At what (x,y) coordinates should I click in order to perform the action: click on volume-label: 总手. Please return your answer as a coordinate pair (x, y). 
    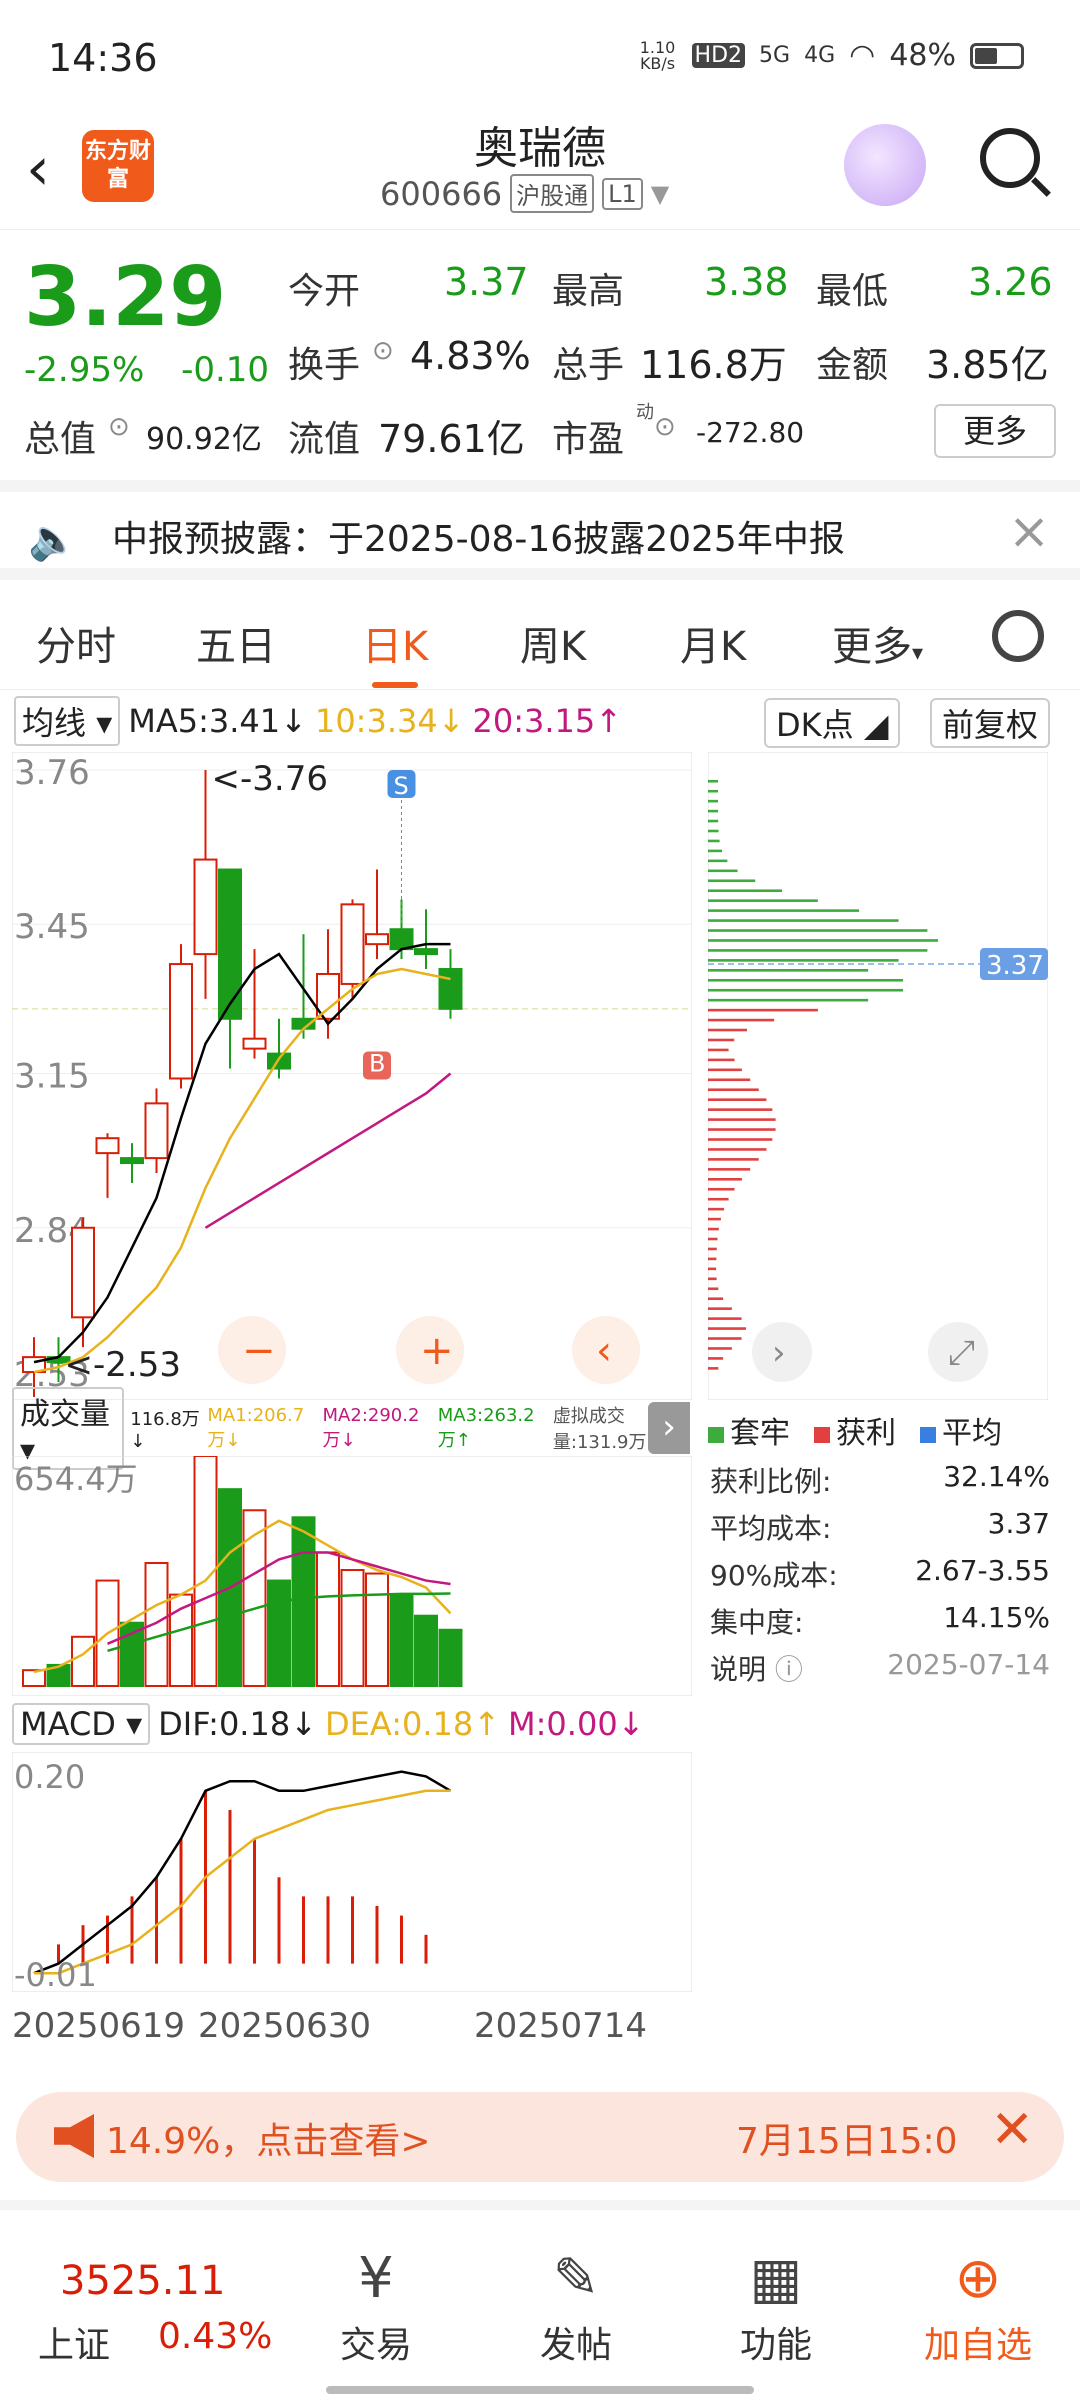
    Looking at the image, I should click on (588, 365).